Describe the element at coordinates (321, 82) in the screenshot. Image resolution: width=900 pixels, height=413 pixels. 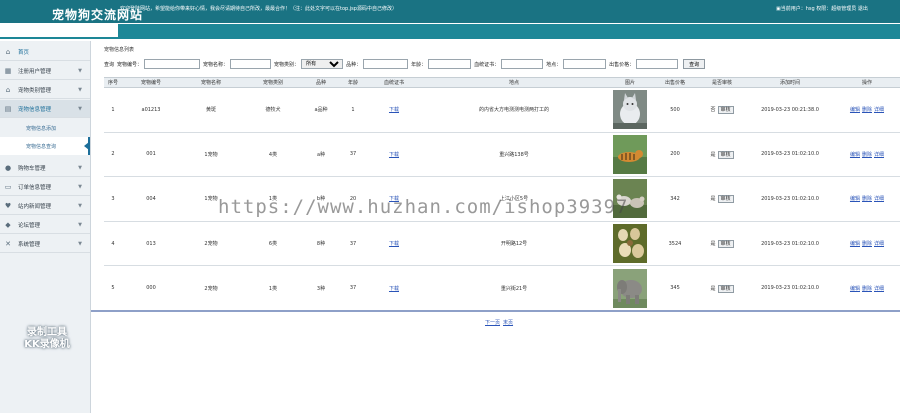
I see `column-header: 品种` at that location.